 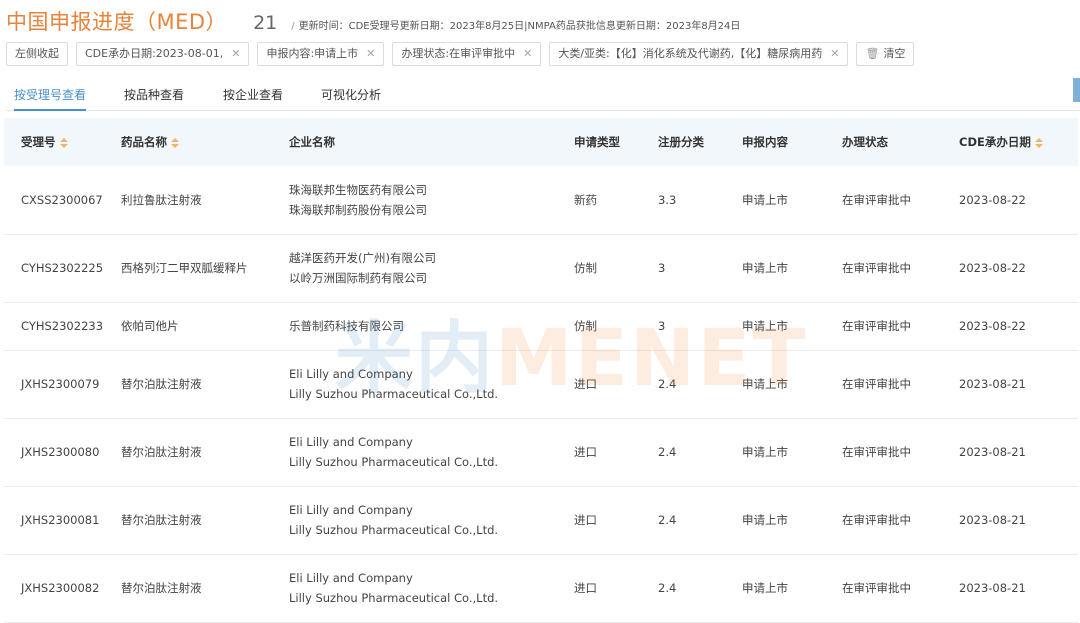 What do you see at coordinates (351, 97) in the screenshot?
I see `tab-visual-analysis: 可视化分析` at bounding box center [351, 97].